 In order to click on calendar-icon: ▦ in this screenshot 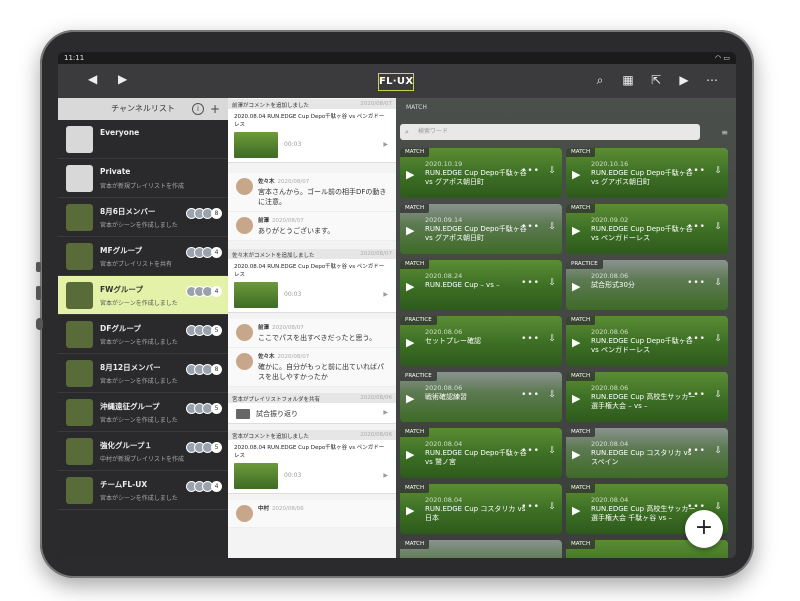, I will do `click(628, 80)`.